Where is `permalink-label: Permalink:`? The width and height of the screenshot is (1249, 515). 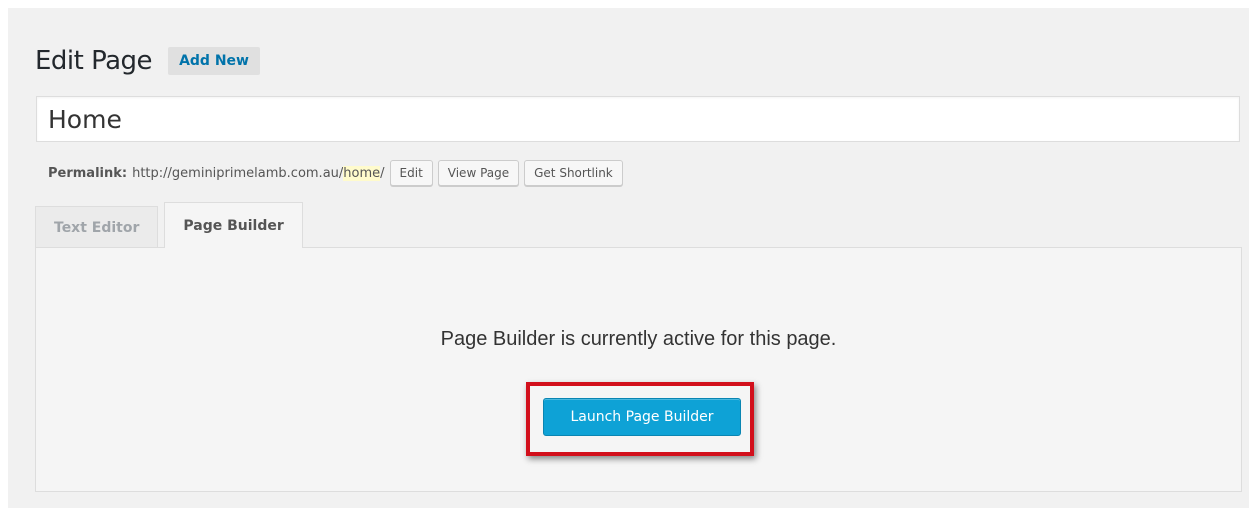 permalink-label: Permalink: is located at coordinates (88, 173).